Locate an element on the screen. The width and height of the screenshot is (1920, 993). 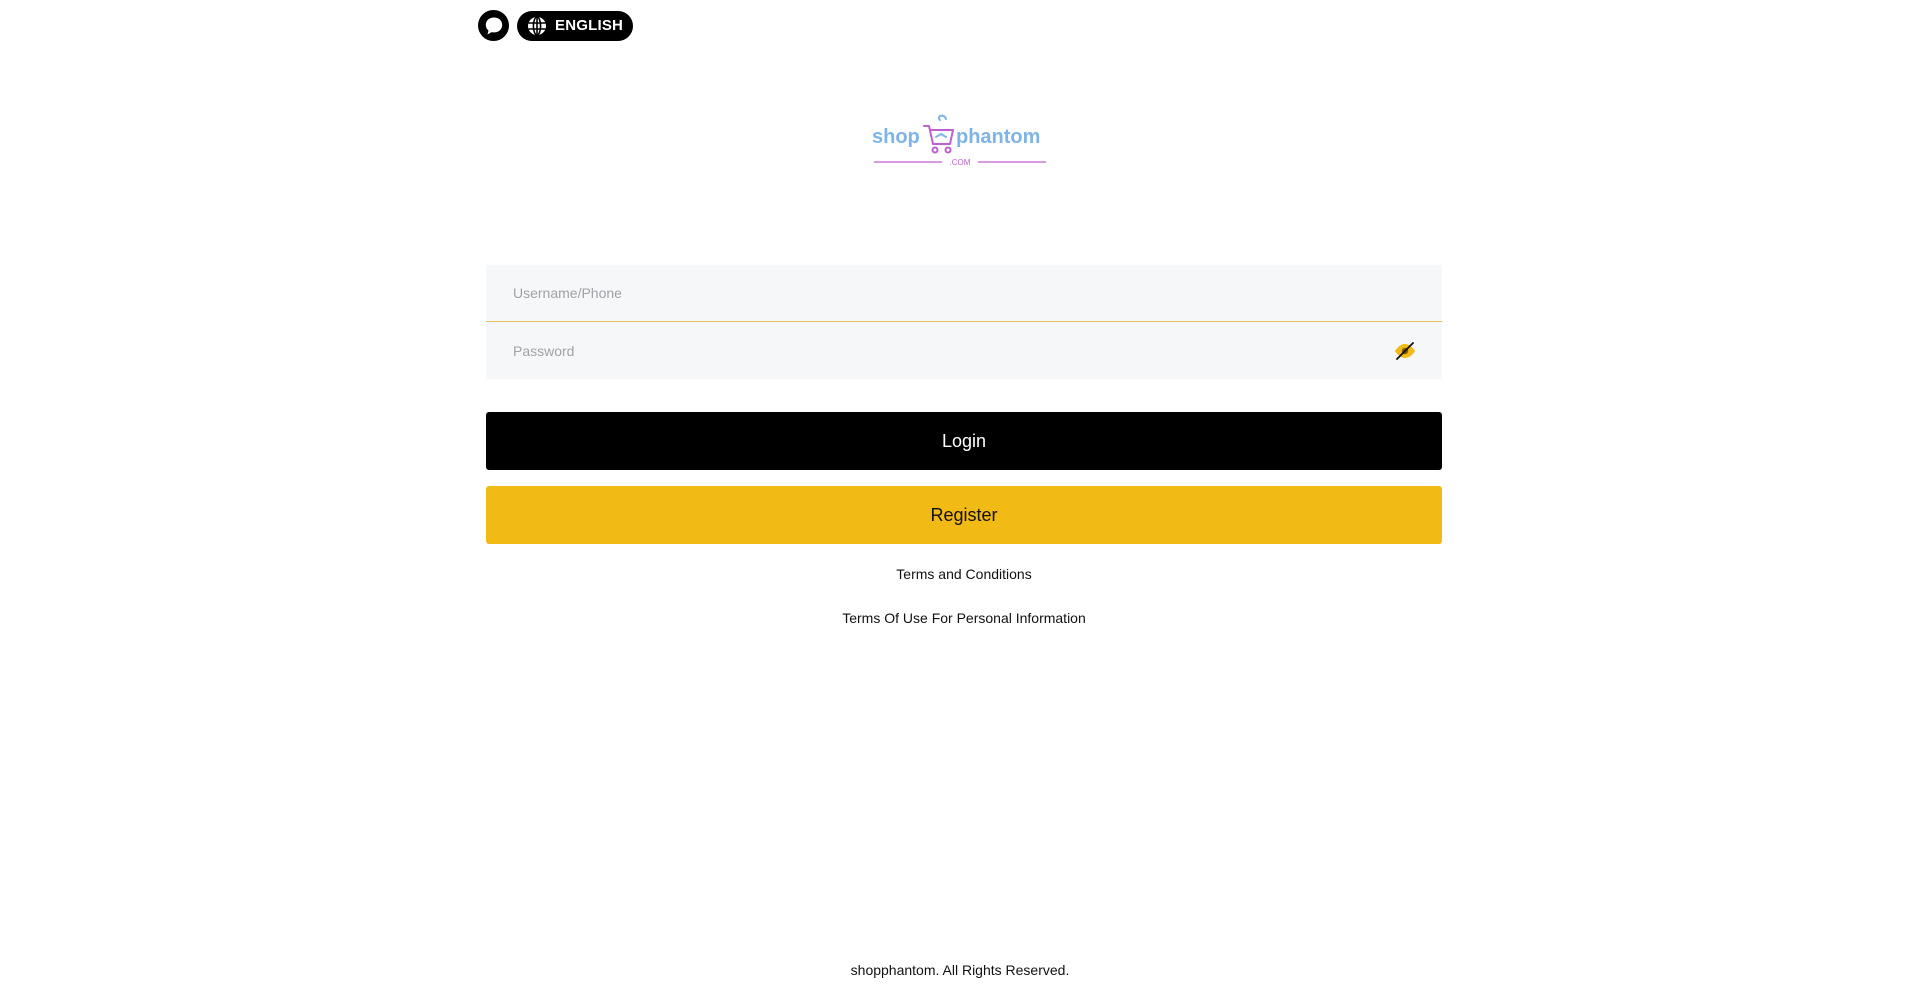
username-field-wrapper is located at coordinates (964, 293).